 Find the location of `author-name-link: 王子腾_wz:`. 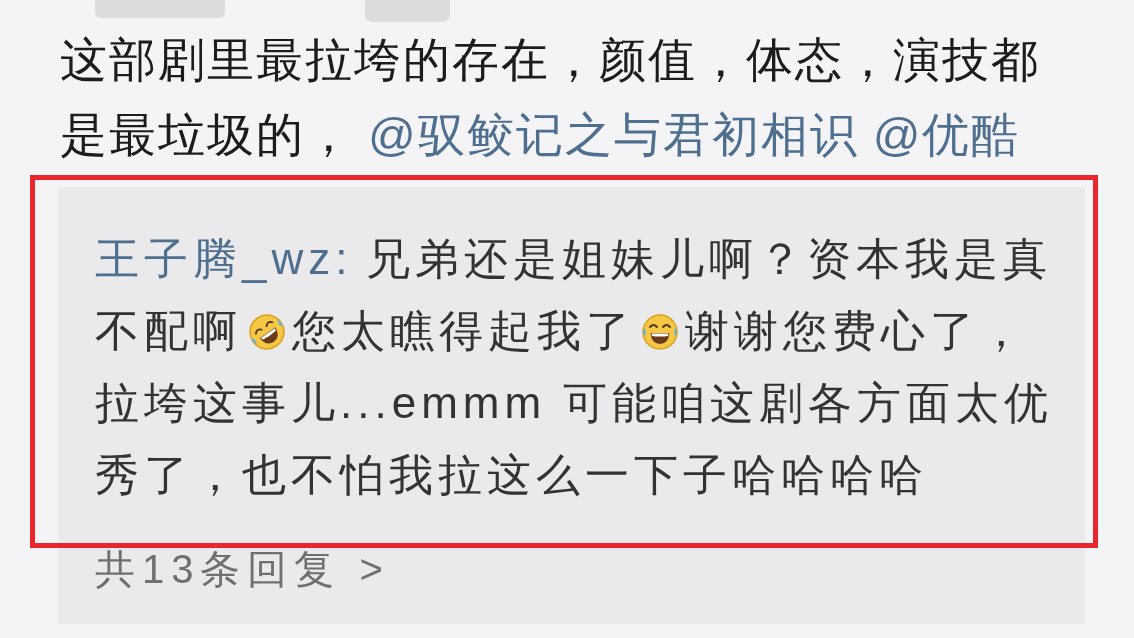

author-name-link: 王子腾_wz: is located at coordinates (224, 258).